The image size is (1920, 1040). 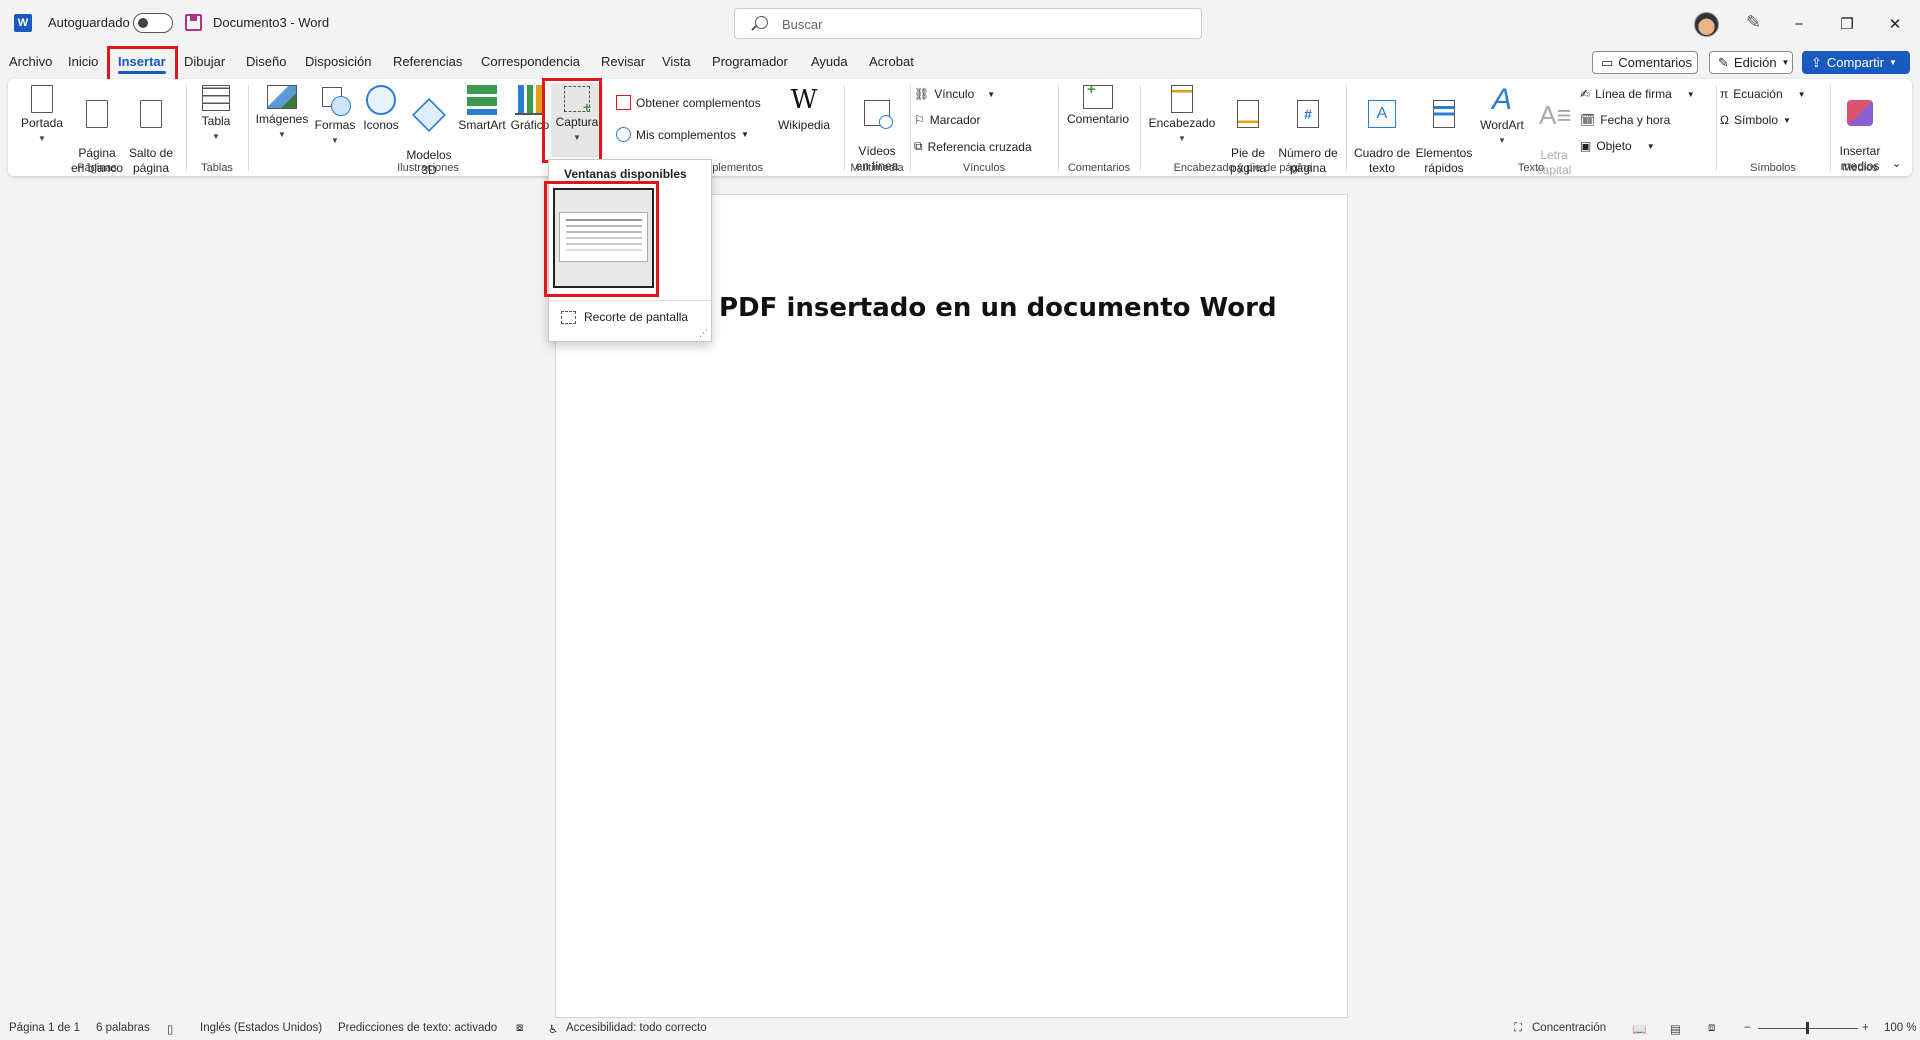 I want to click on cover-page-icon, so click(x=42, y=99).